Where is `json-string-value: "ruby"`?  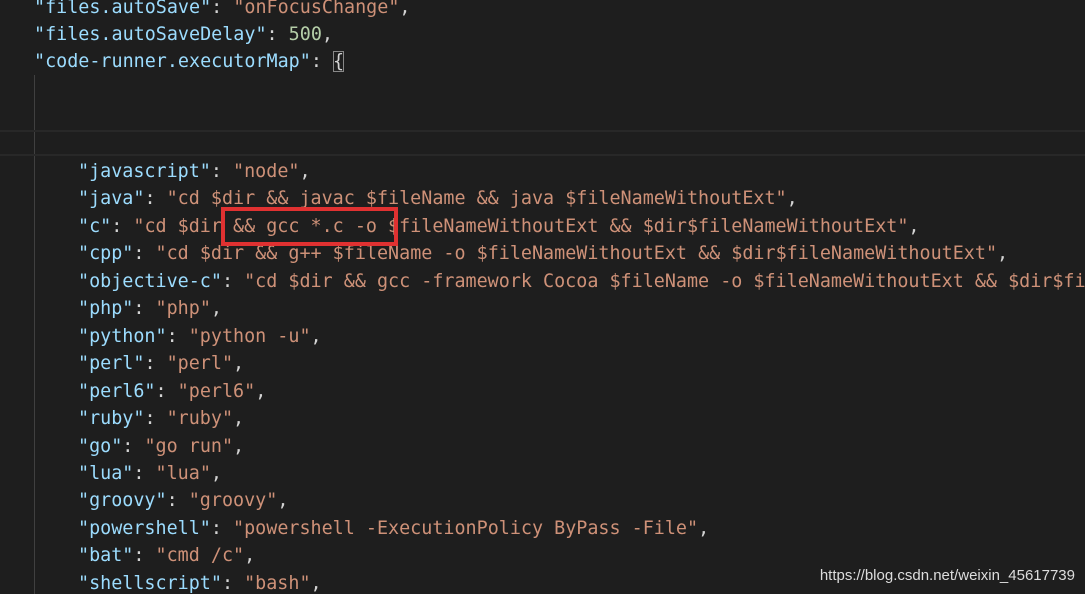 json-string-value: "ruby" is located at coordinates (200, 419).